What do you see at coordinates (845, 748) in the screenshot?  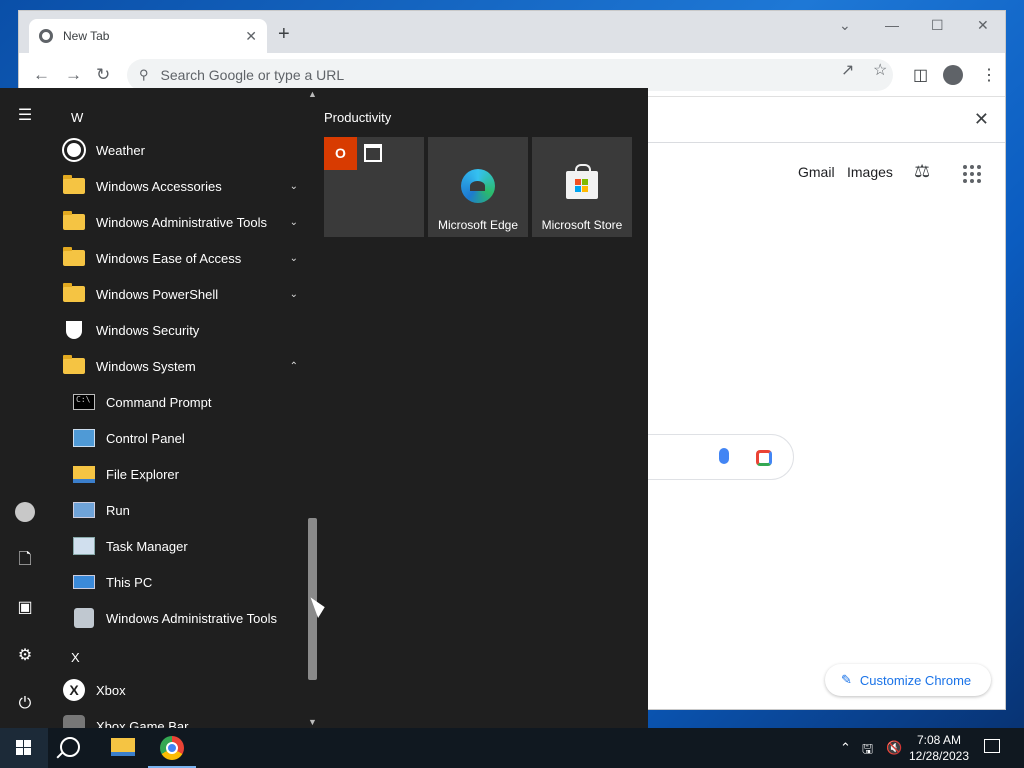 I see `show-hidden-icons-icon: ⌃` at bounding box center [845, 748].